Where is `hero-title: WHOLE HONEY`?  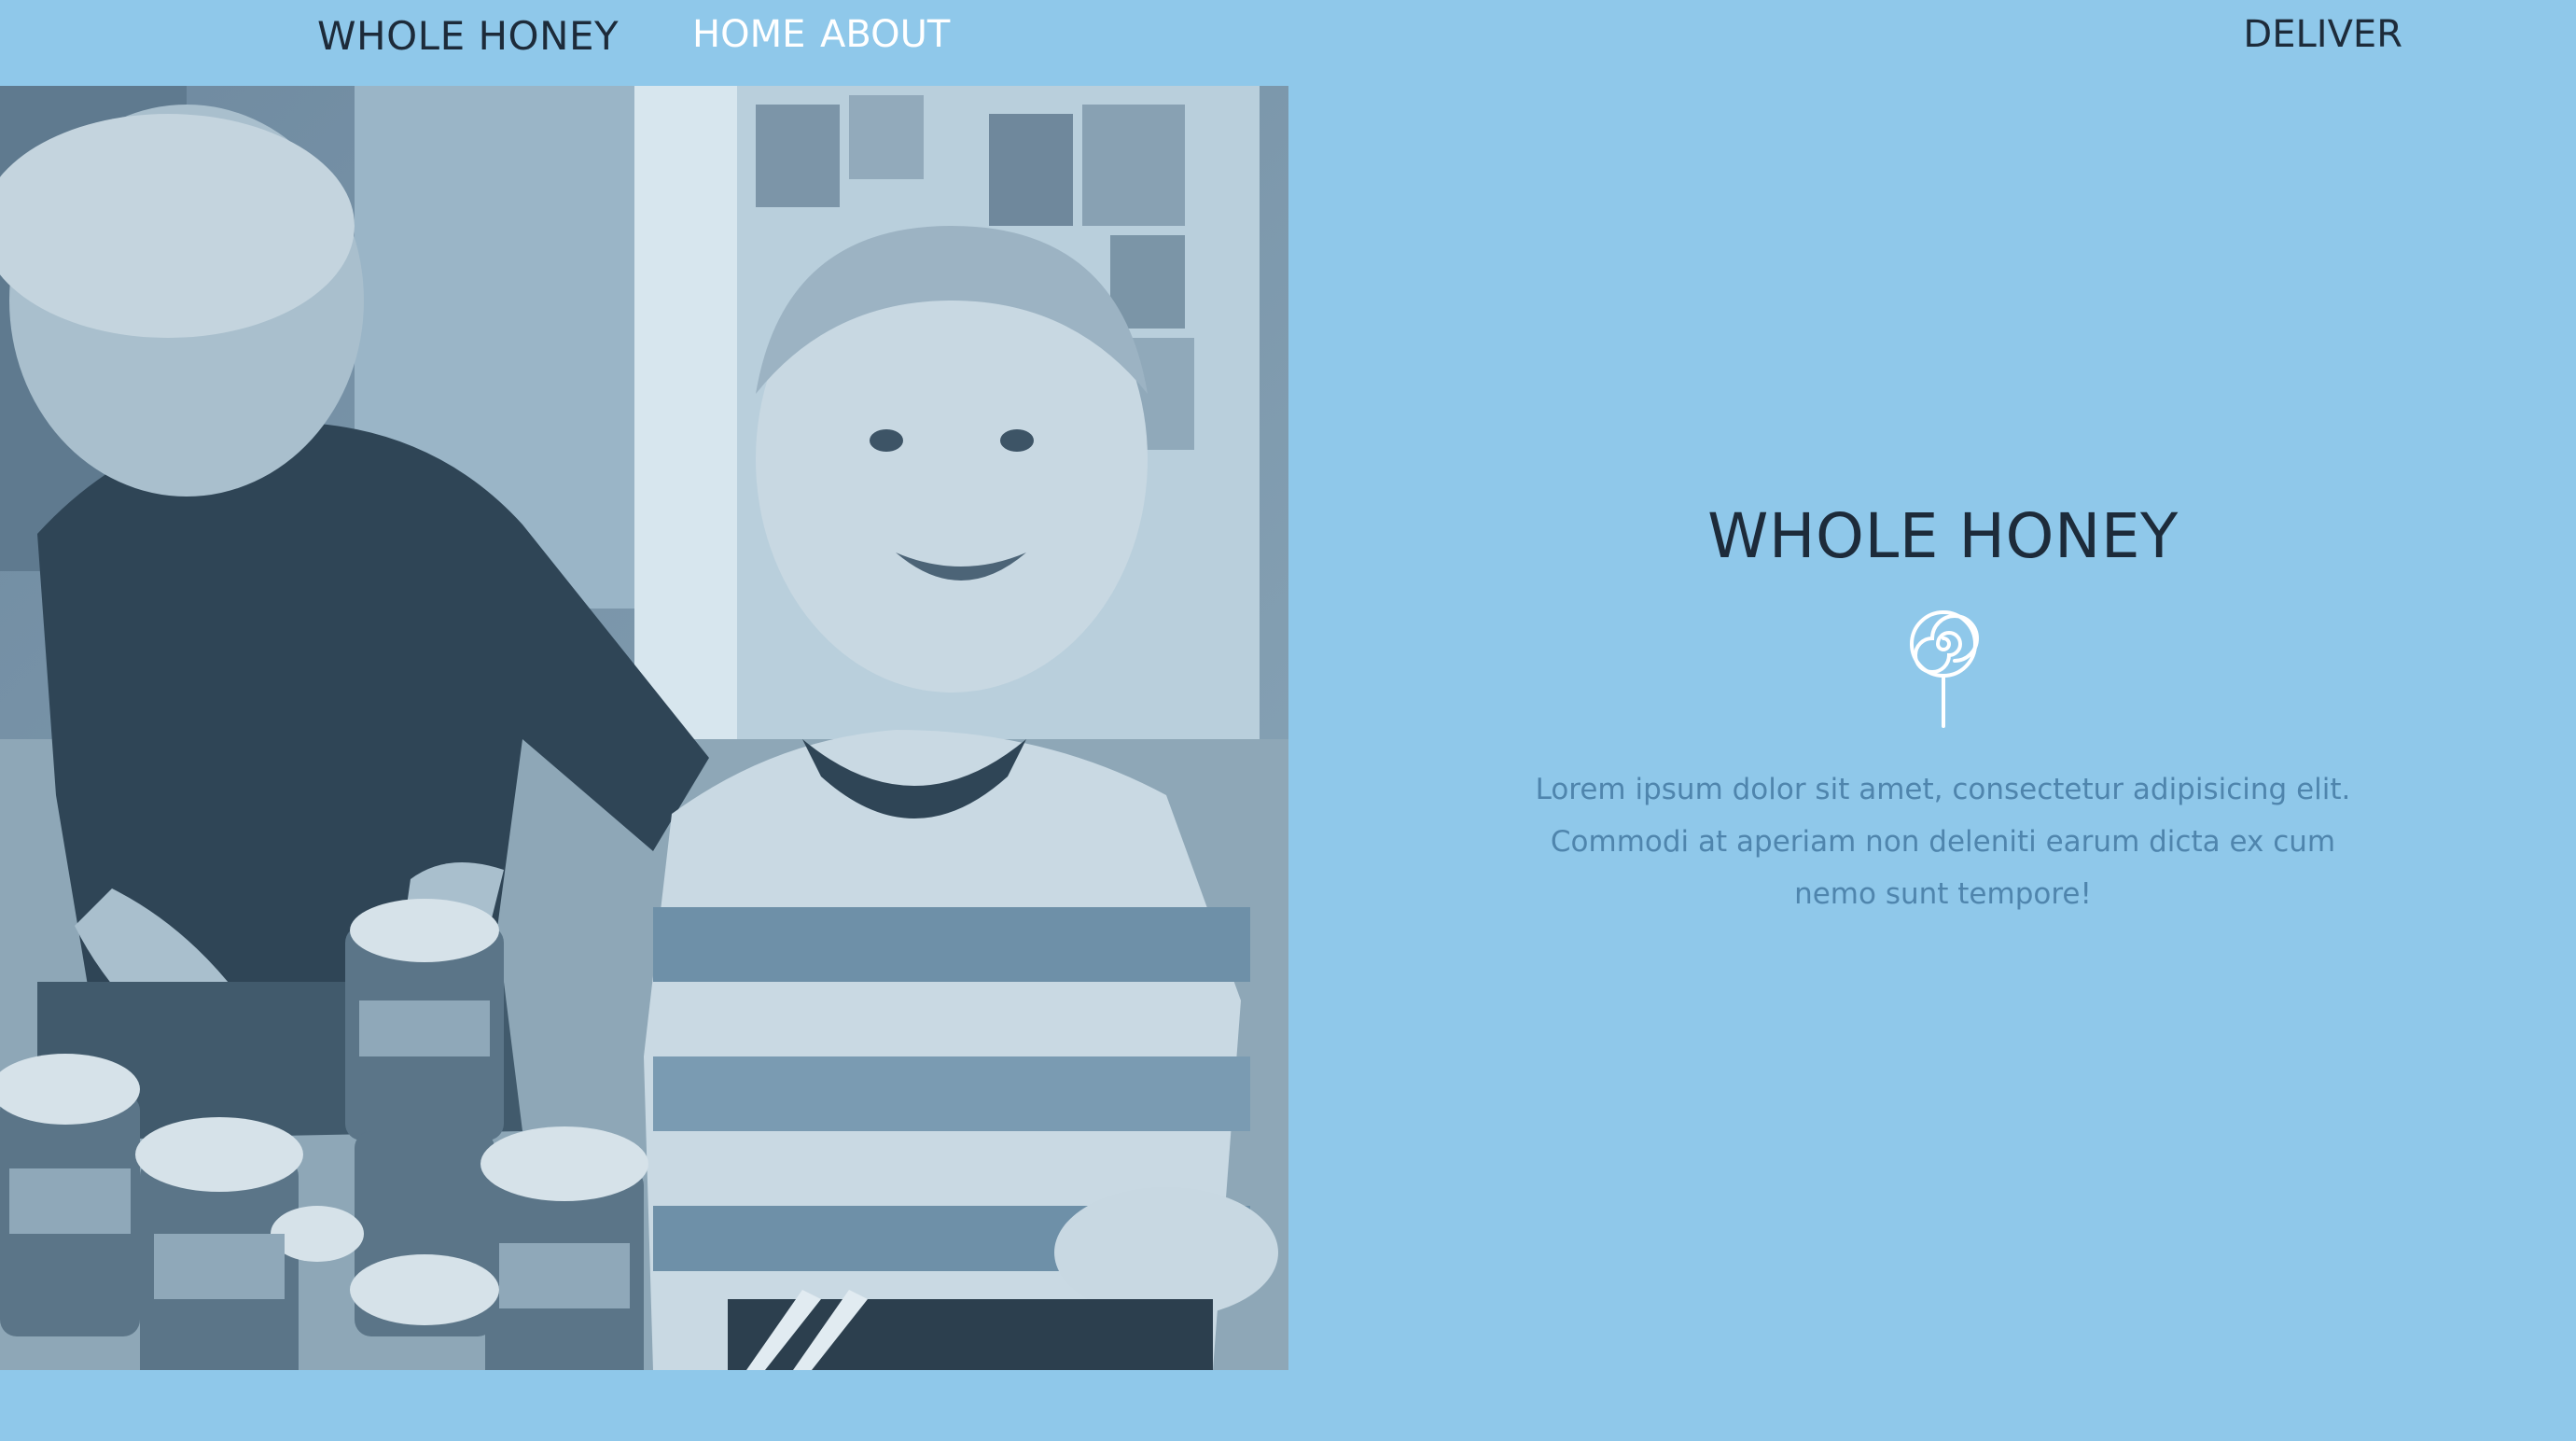 hero-title: WHOLE HONEY is located at coordinates (1943, 536).